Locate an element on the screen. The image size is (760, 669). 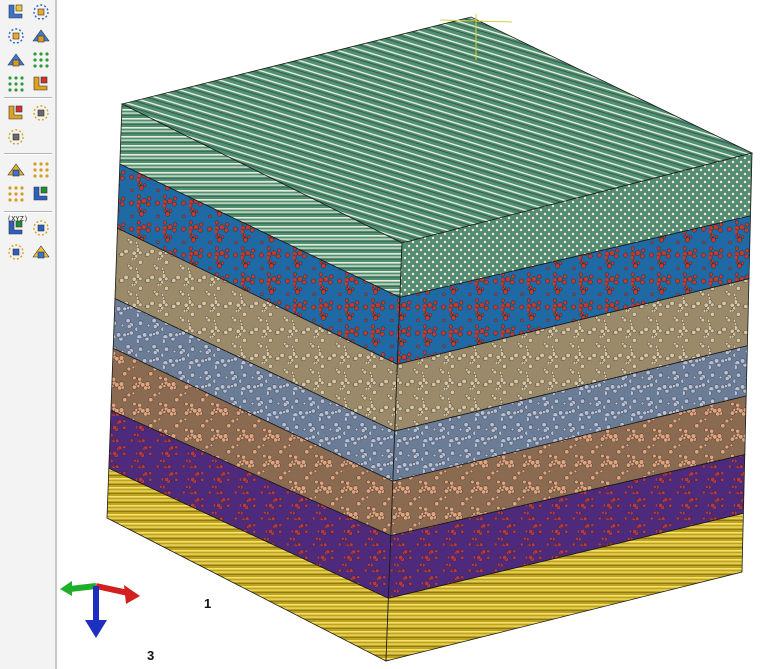
orientation-triad is located at coordinates (100, 609).